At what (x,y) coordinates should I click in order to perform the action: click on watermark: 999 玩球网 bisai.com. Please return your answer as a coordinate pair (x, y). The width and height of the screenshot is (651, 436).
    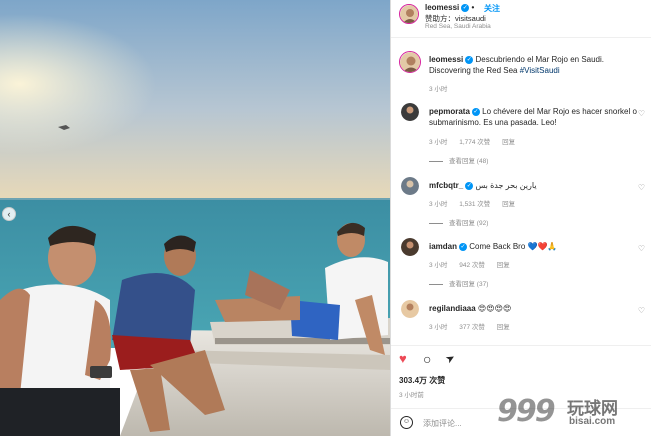
    Looking at the image, I should click on (572, 413).